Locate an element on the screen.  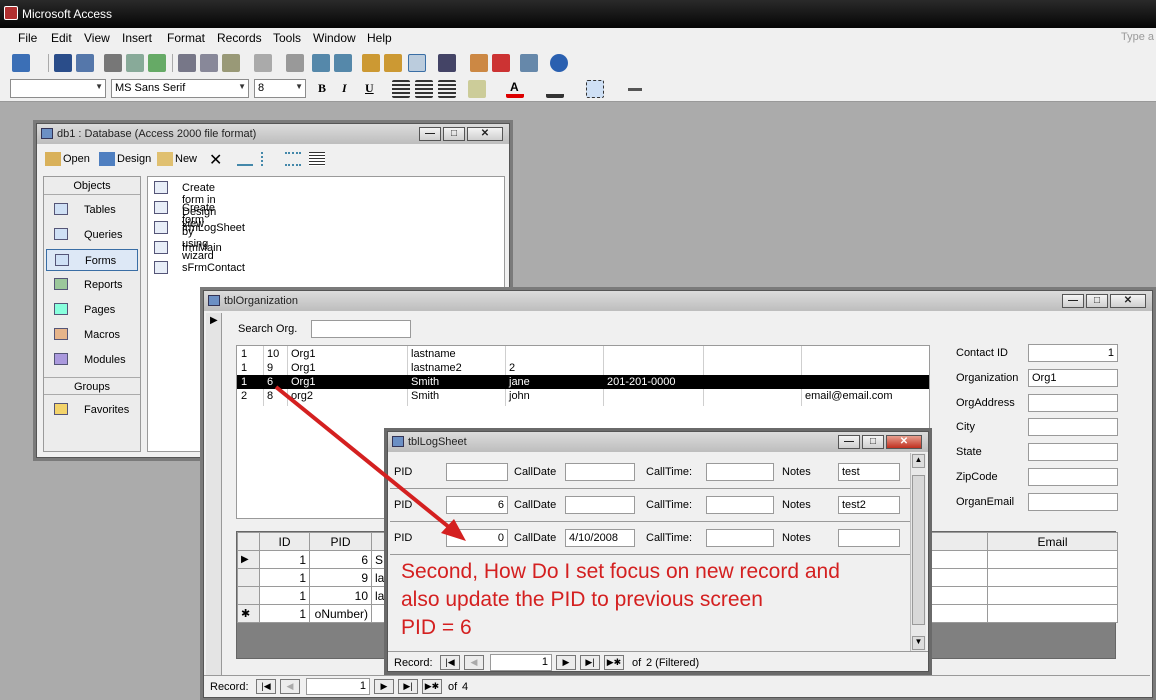
annotation-line-2: also update the PID to previous screen is located at coordinates (582, 599).